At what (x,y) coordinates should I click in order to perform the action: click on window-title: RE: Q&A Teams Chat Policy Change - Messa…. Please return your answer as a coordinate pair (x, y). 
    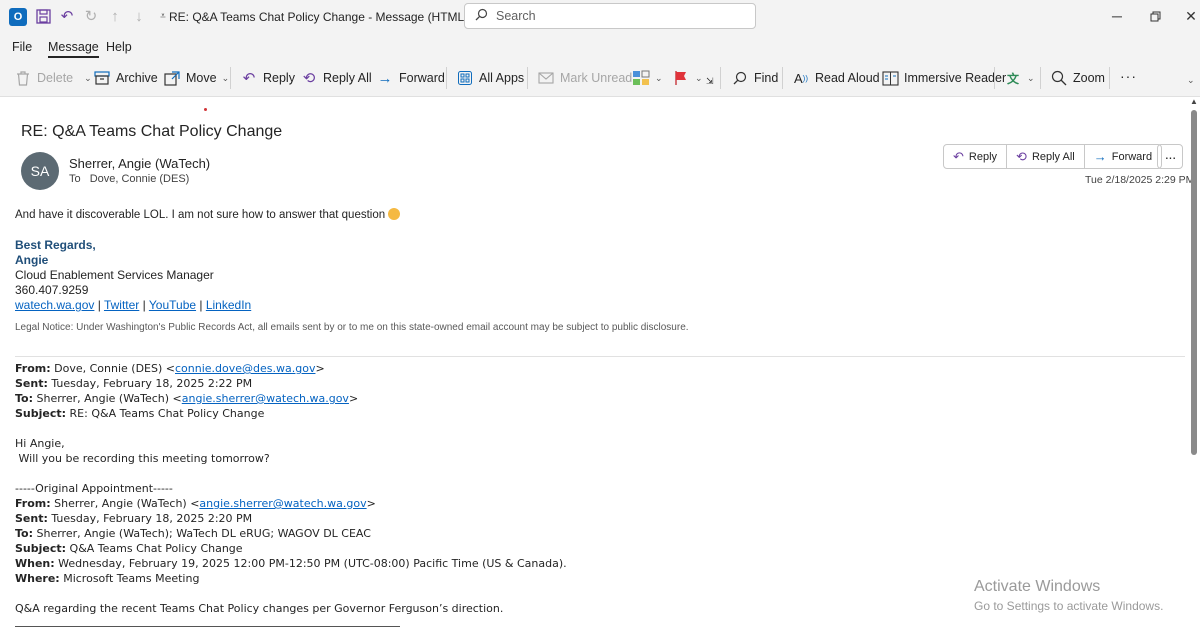
    Looking at the image, I should click on (319, 17).